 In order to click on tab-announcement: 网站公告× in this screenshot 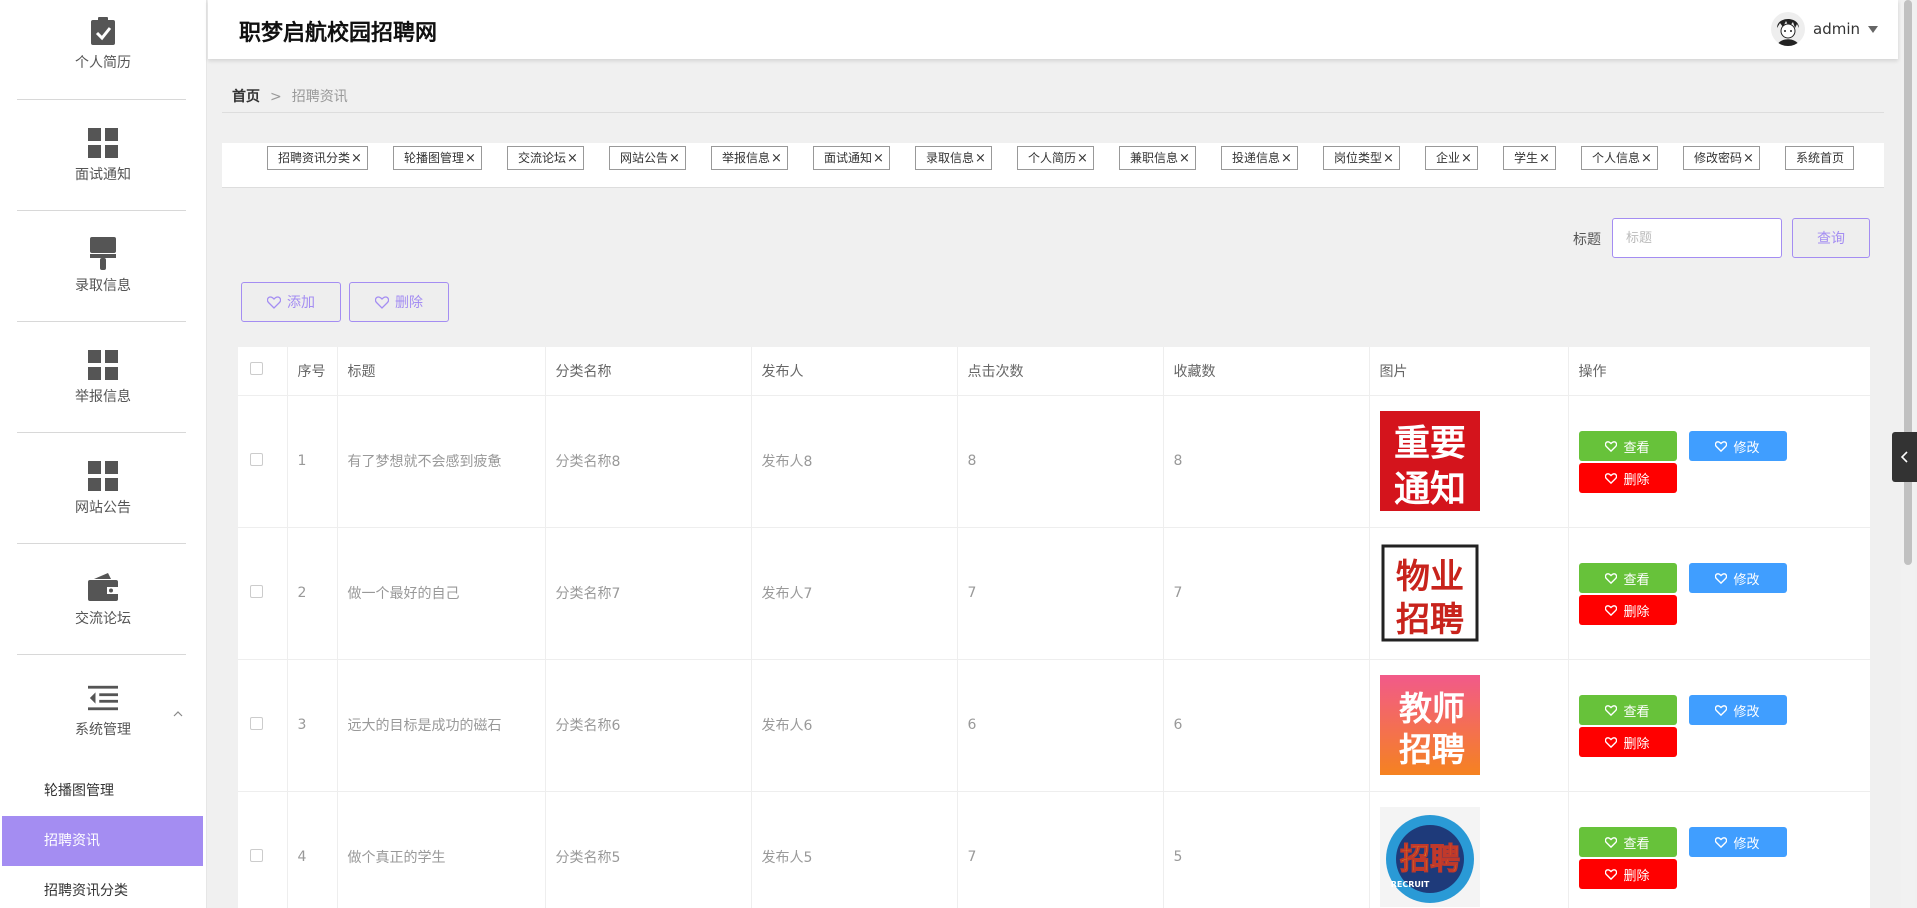, I will do `click(647, 158)`.